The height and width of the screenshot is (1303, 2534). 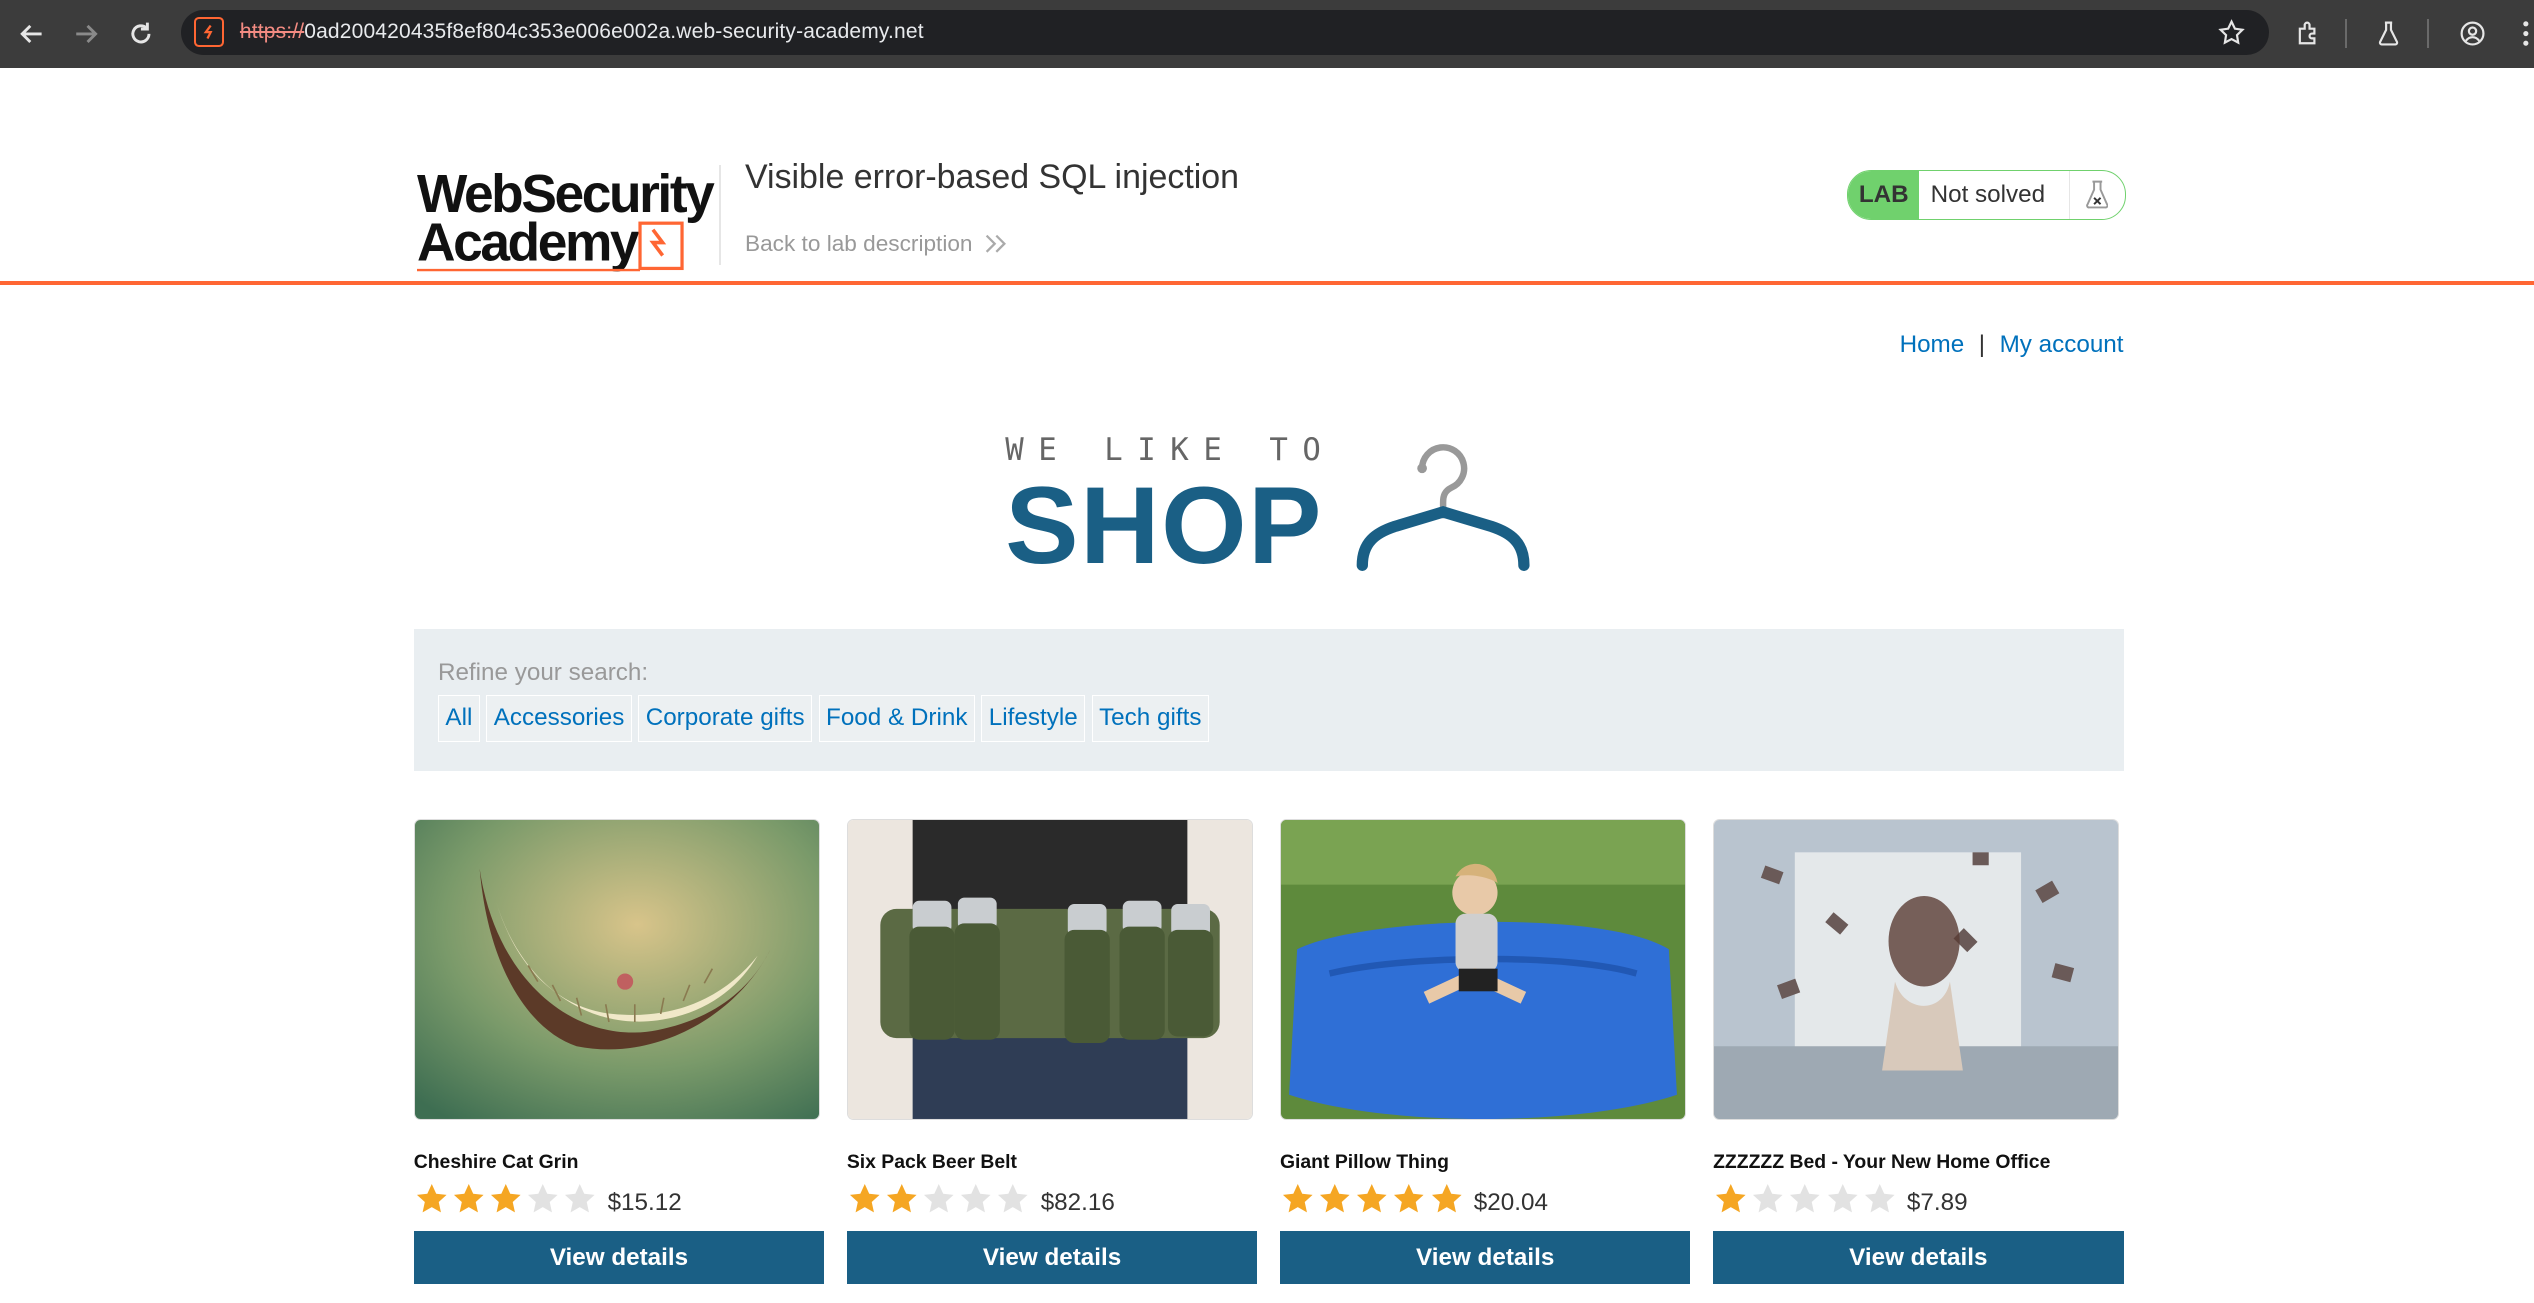 I want to click on menu-icon, so click(x=2521, y=34).